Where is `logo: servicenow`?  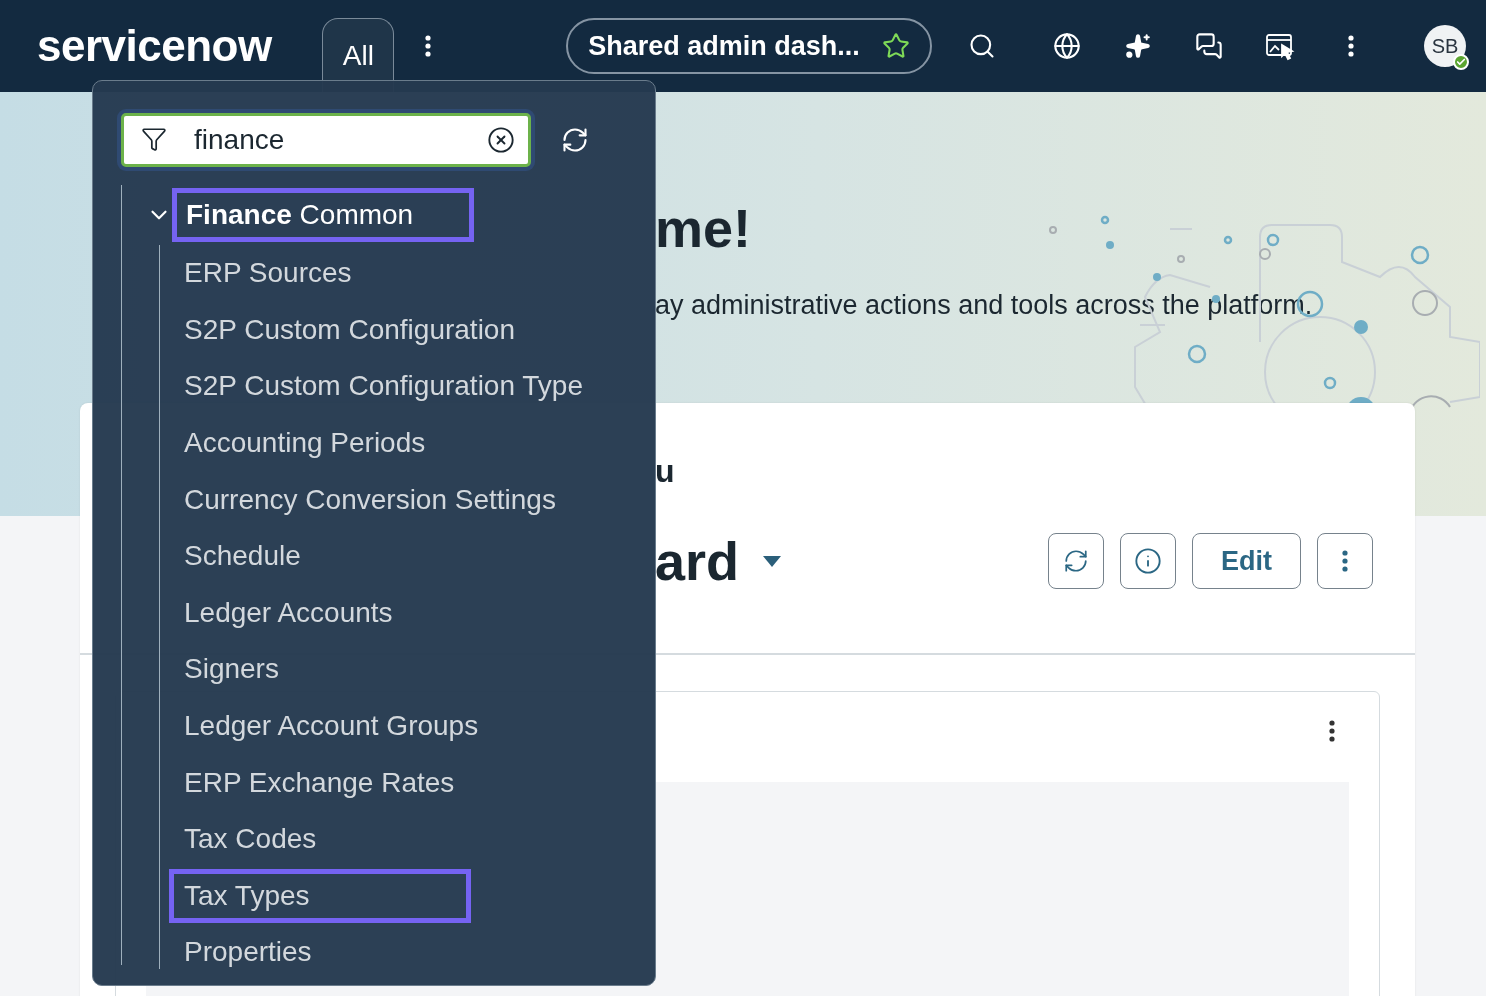
logo: servicenow is located at coordinates (160, 46).